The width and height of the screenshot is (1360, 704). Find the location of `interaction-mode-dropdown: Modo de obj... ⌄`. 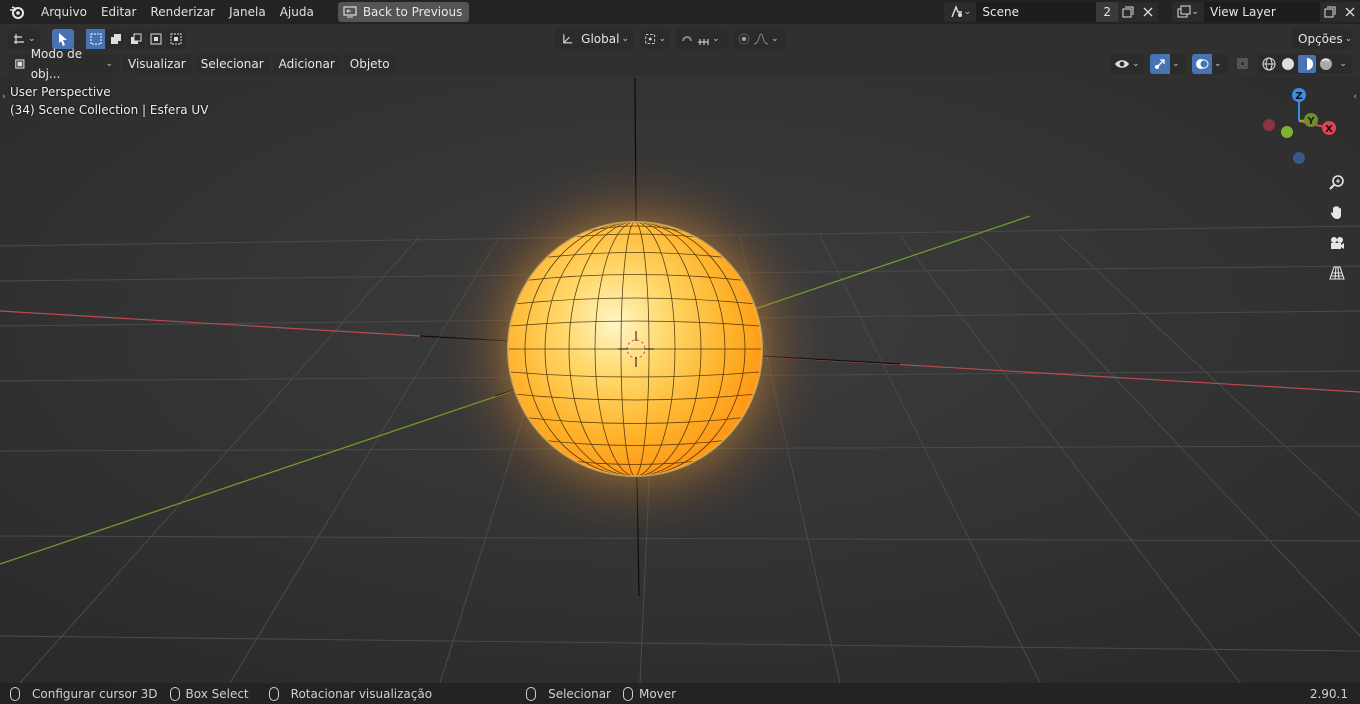

interaction-mode-dropdown: Modo de obj... ⌄ is located at coordinates (64, 64).